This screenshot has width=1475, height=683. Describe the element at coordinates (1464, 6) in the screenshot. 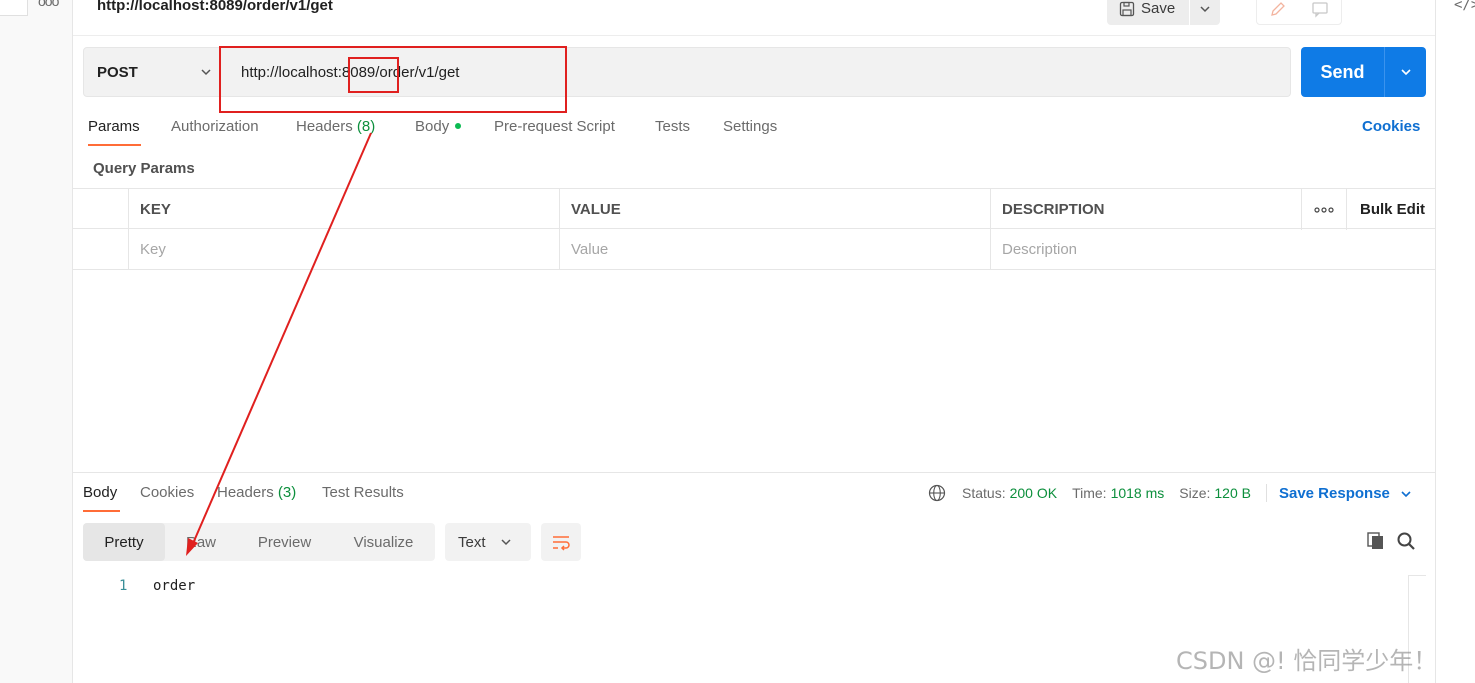

I see `code-icon: </>` at that location.